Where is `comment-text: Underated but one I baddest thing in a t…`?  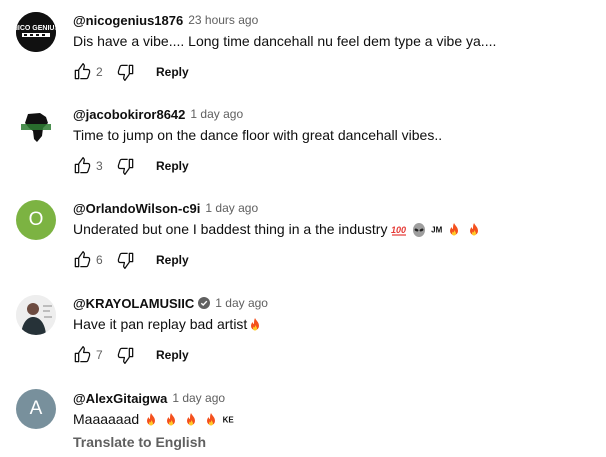 comment-text: Underated but one I baddest thing in a t… is located at coordinates (277, 229).